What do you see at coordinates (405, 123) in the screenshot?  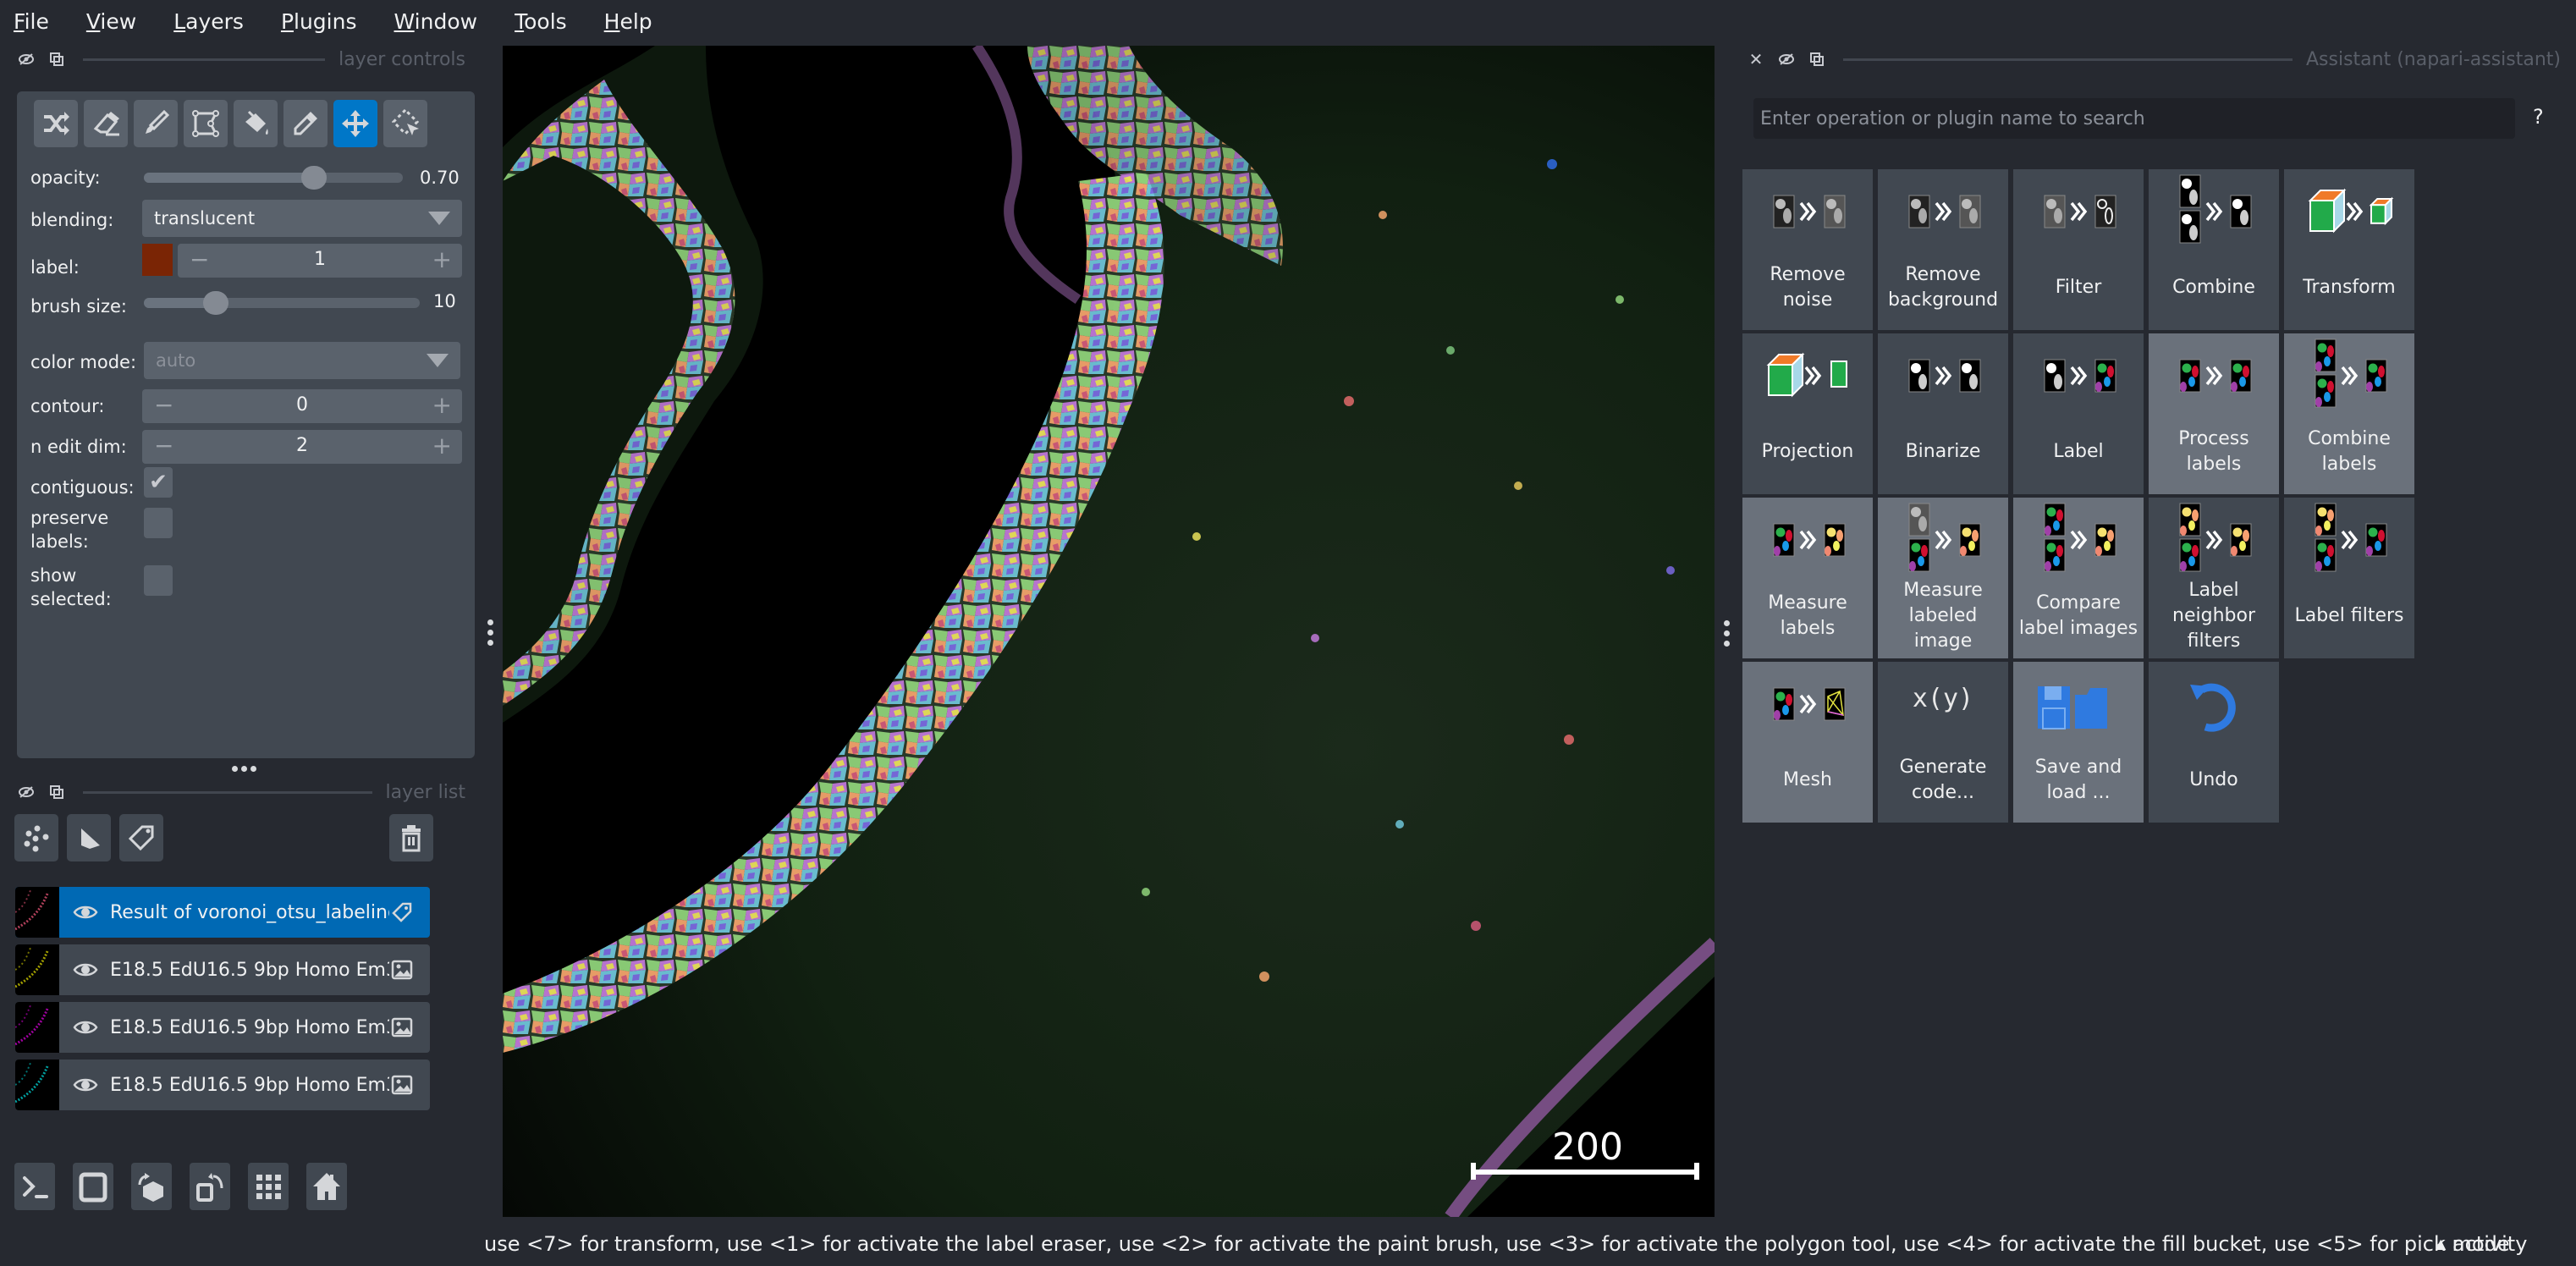 I see `transform-button` at bounding box center [405, 123].